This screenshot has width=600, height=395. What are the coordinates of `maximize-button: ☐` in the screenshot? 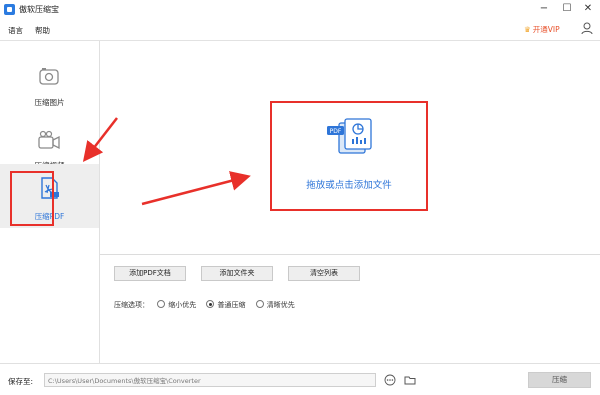 It's located at (567, 9).